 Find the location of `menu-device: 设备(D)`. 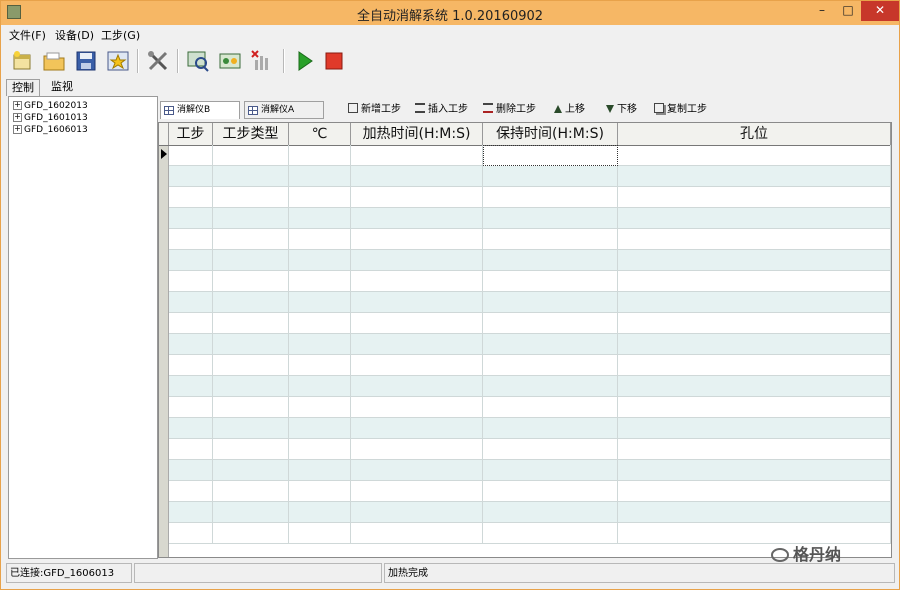

menu-device: 设备(D) is located at coordinates (74, 35).